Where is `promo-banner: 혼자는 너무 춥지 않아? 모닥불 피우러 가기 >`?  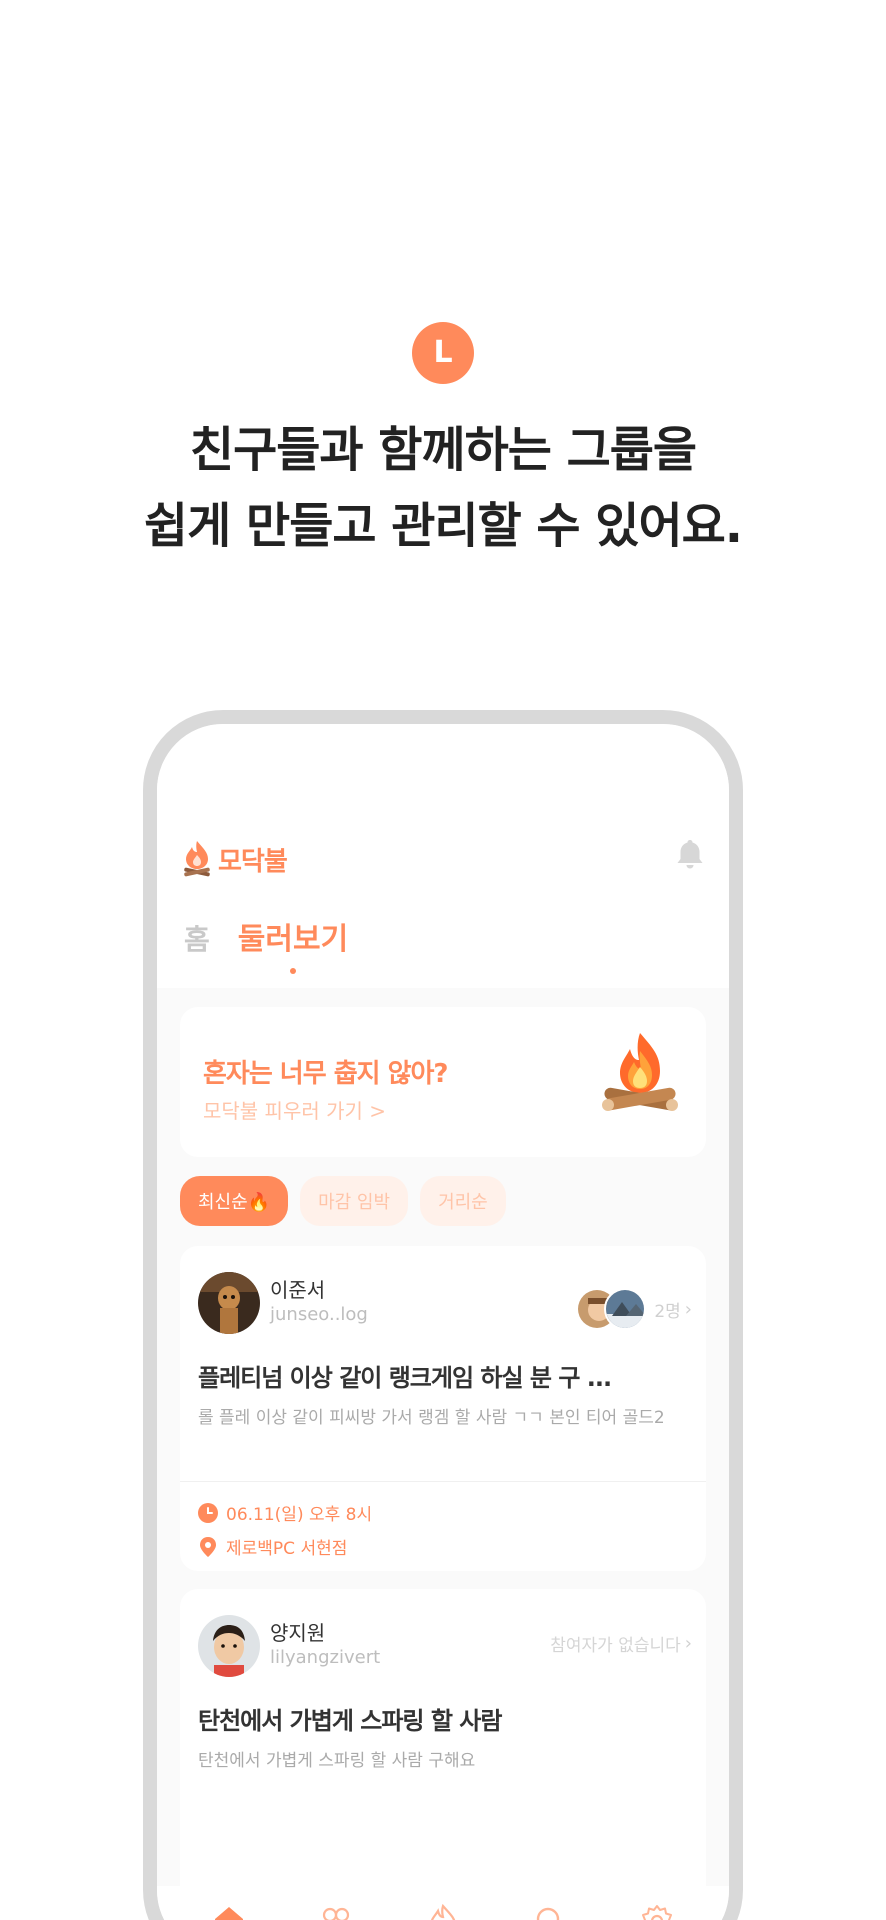
promo-banner: 혼자는 너무 춥지 않아? 모닥불 피우러 가기 > is located at coordinates (443, 1082).